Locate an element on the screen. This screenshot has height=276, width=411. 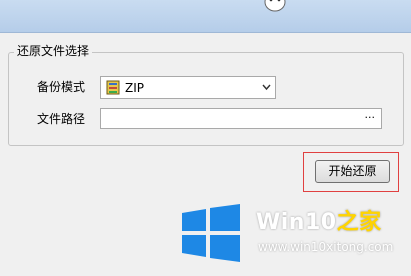
watermark-brand-main: Win10 is located at coordinates (296, 222).